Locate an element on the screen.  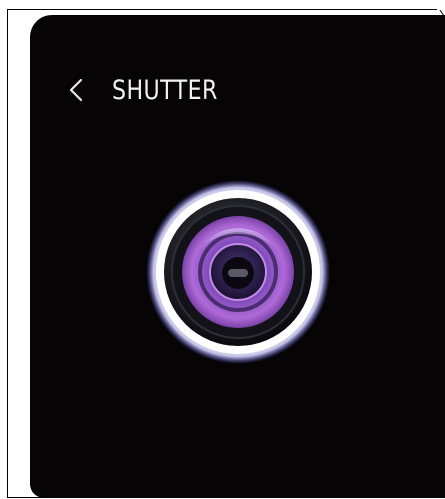
back-button is located at coordinates (81, 90).